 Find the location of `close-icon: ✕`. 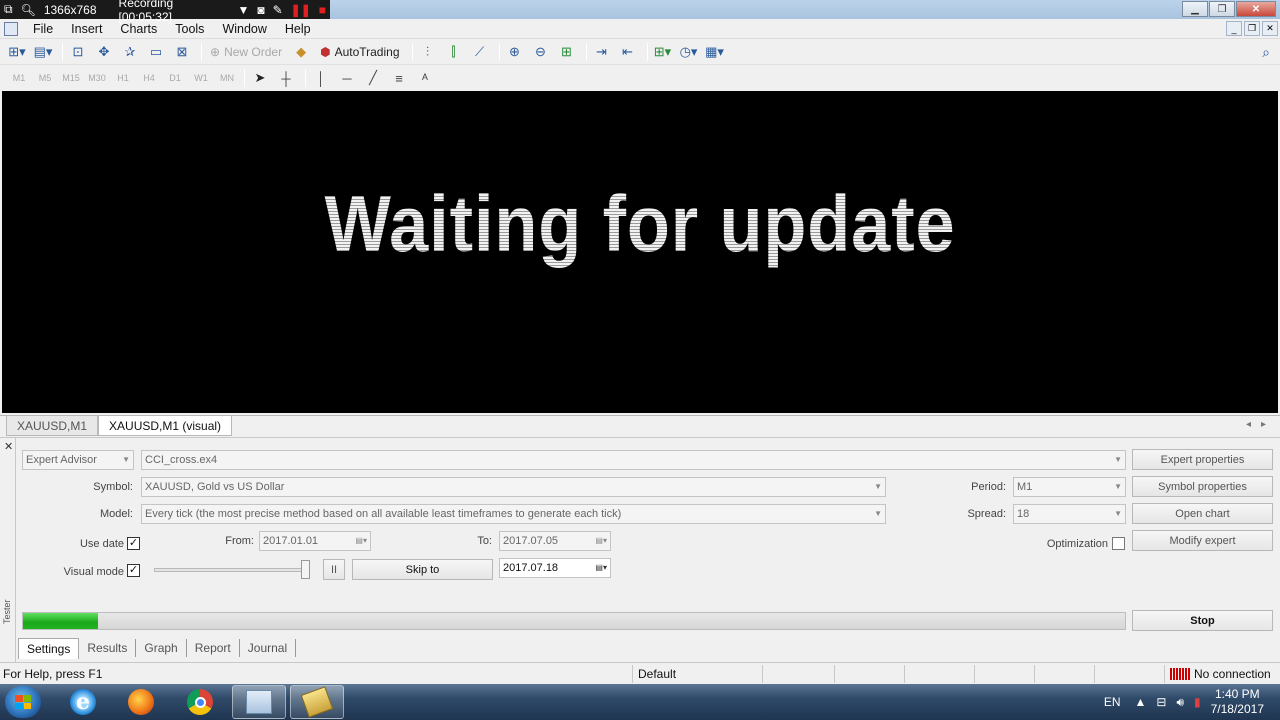

close-icon: ✕ is located at coordinates (8, 446).